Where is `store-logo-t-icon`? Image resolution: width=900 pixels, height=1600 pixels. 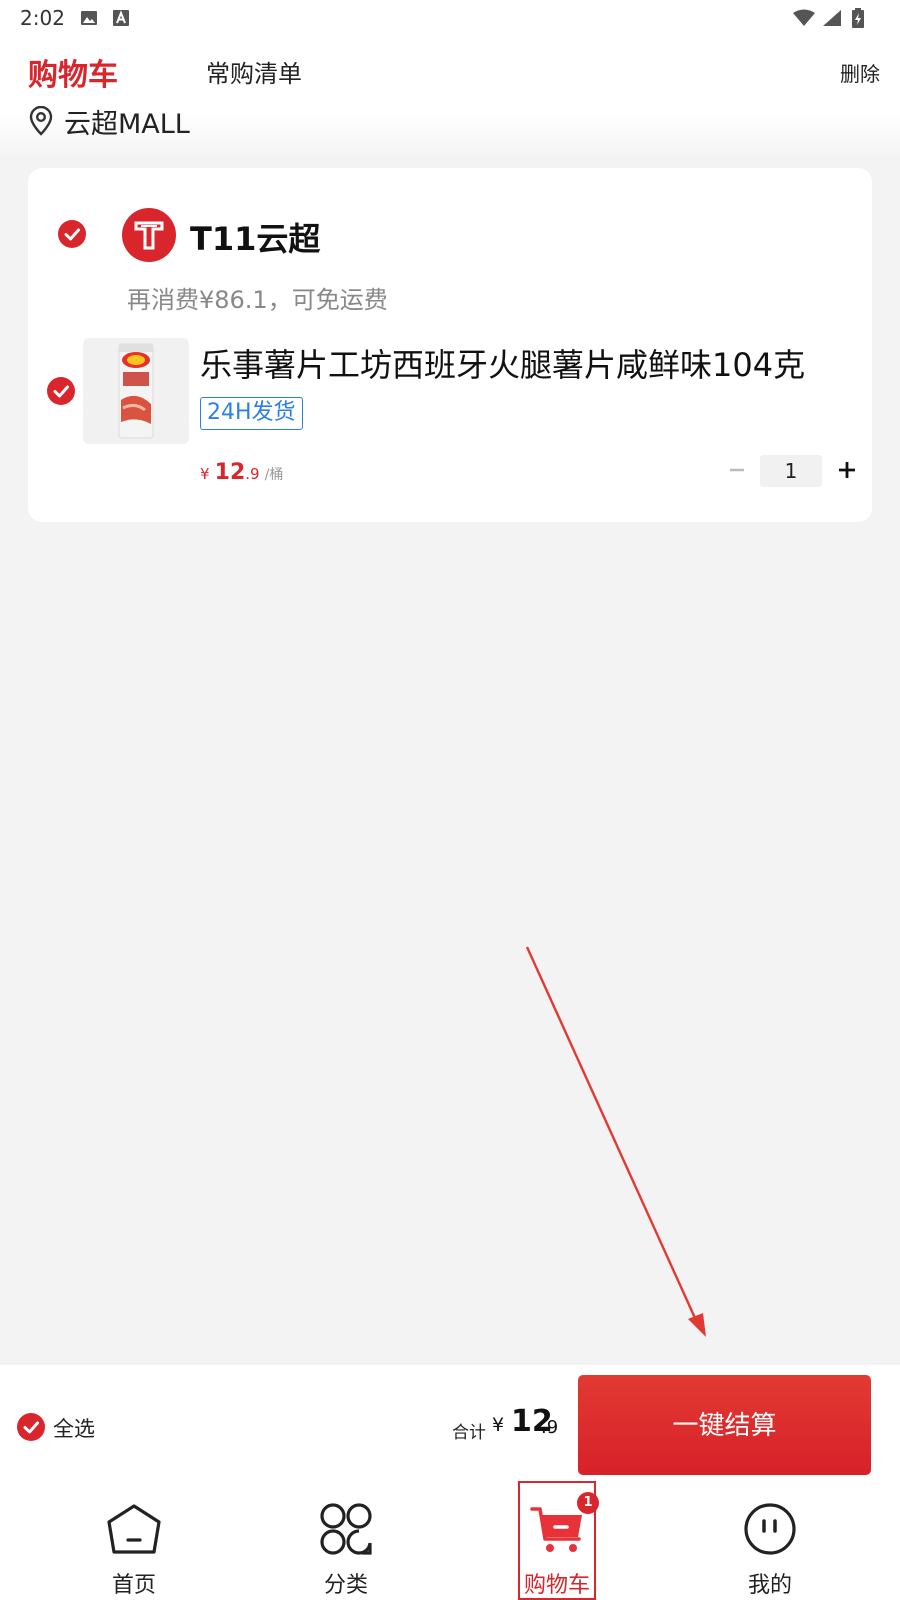 store-logo-t-icon is located at coordinates (149, 235).